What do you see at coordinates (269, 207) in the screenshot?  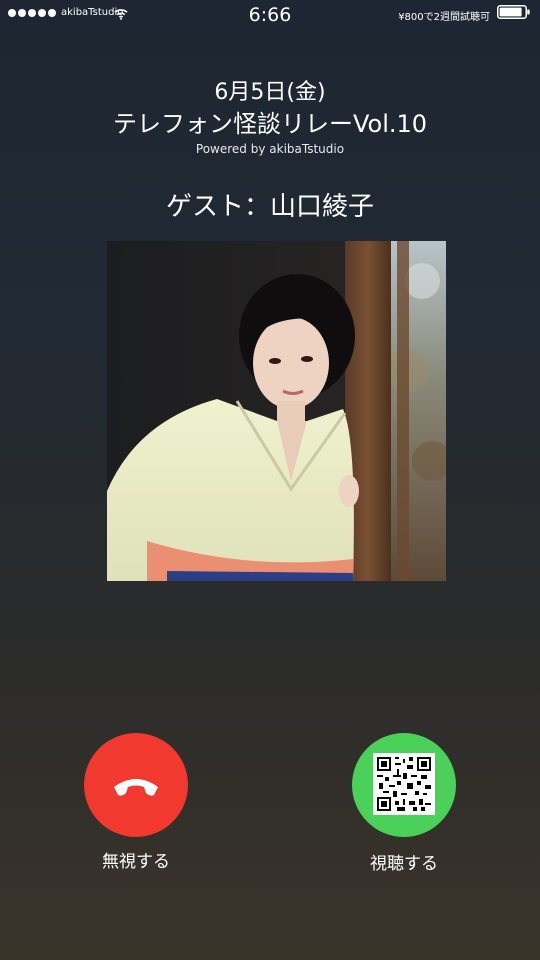 I see `guest-name: ゲスト：山口綾子` at bounding box center [269, 207].